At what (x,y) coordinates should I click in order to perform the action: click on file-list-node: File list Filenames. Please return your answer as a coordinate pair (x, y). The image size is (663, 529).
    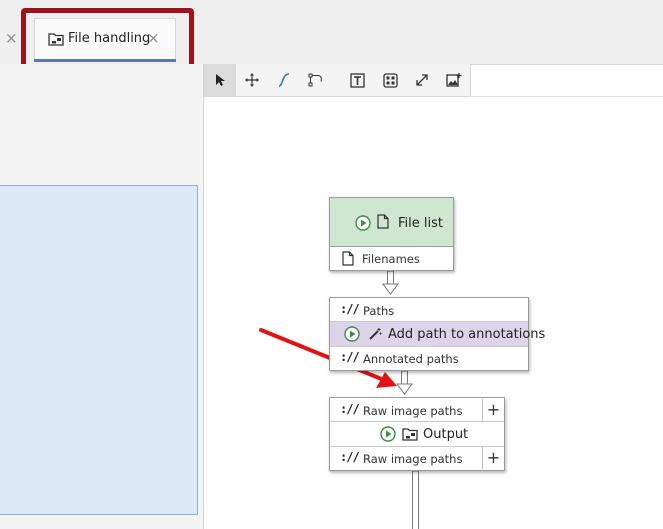
    Looking at the image, I should click on (391, 234).